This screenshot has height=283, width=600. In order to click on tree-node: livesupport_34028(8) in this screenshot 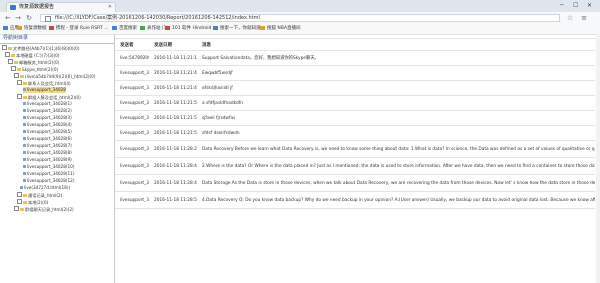, I will do `click(47, 153)`.